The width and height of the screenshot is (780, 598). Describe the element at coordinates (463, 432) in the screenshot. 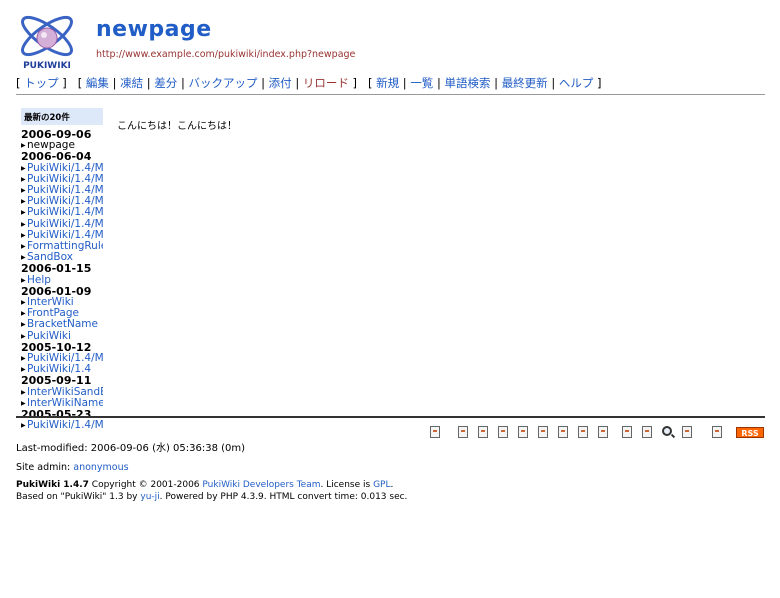

I see `edit-icon` at that location.